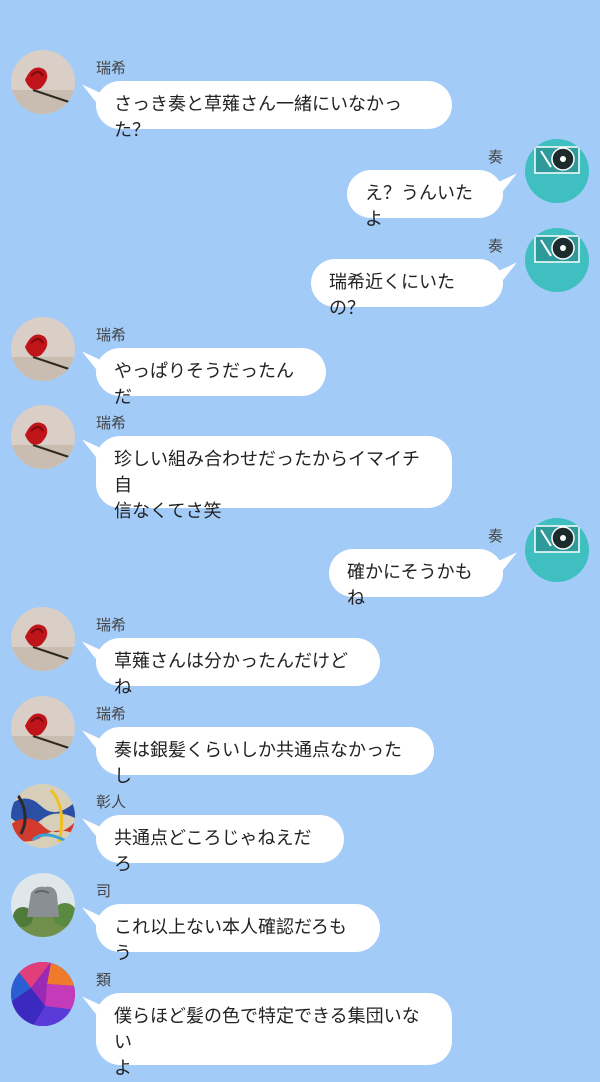  What do you see at coordinates (238, 668) in the screenshot?
I see `message-bubble: 草薙さんは分かったんだけどね` at bounding box center [238, 668].